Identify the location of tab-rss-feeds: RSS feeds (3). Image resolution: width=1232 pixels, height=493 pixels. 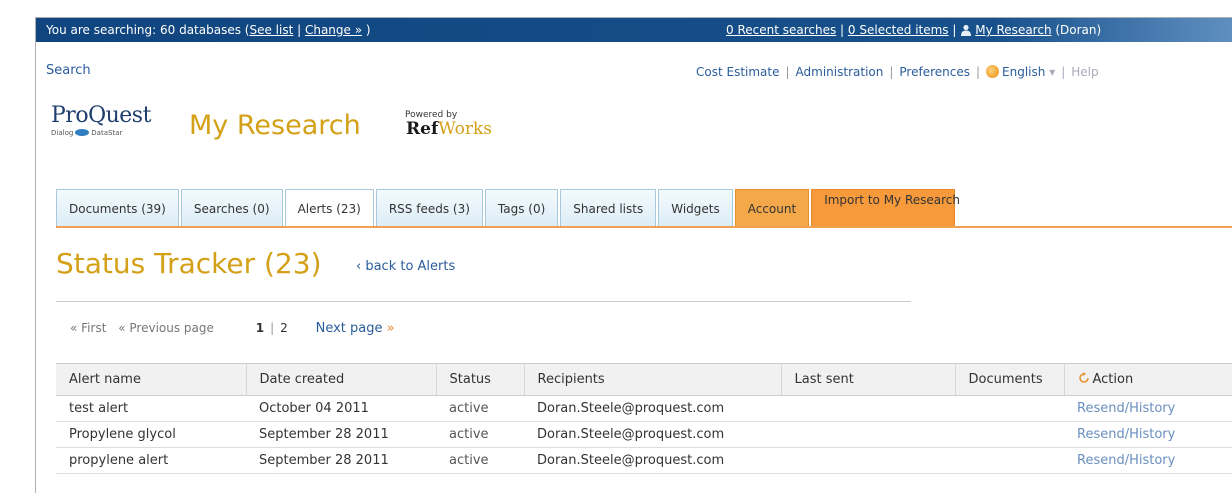
(429, 208).